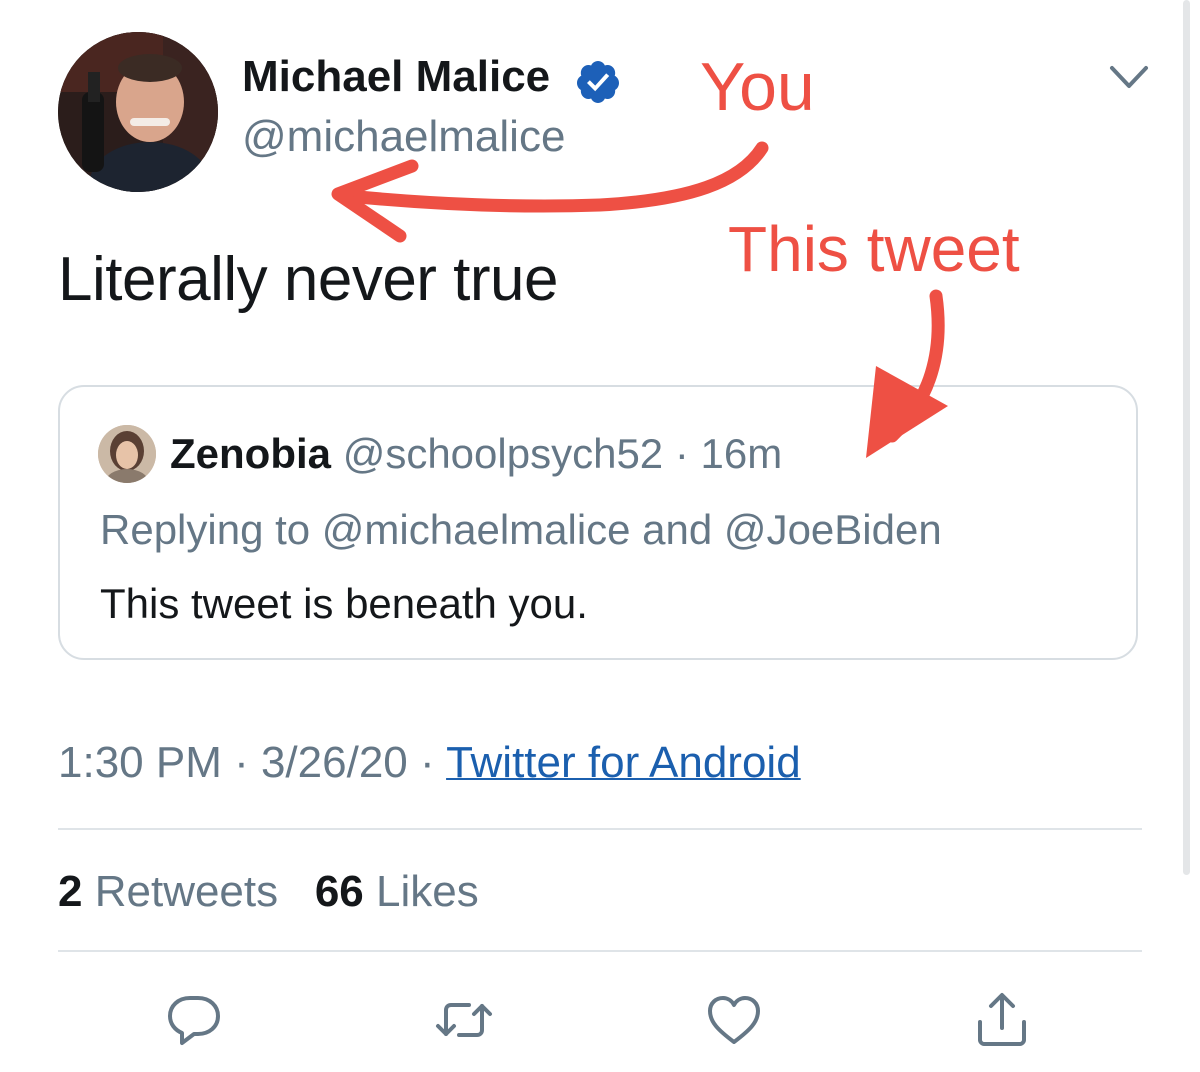  I want to click on tweet-source-link: Twitter for Android, so click(623, 762).